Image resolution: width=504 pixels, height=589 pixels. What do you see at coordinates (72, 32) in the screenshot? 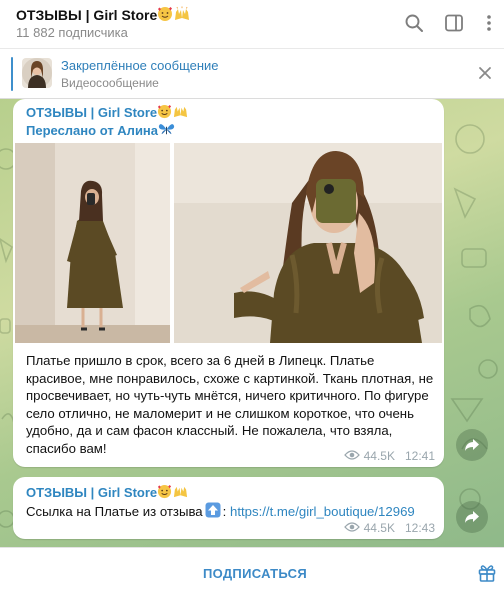
I see `subscriber-count: 11 882 подписчика` at bounding box center [72, 32].